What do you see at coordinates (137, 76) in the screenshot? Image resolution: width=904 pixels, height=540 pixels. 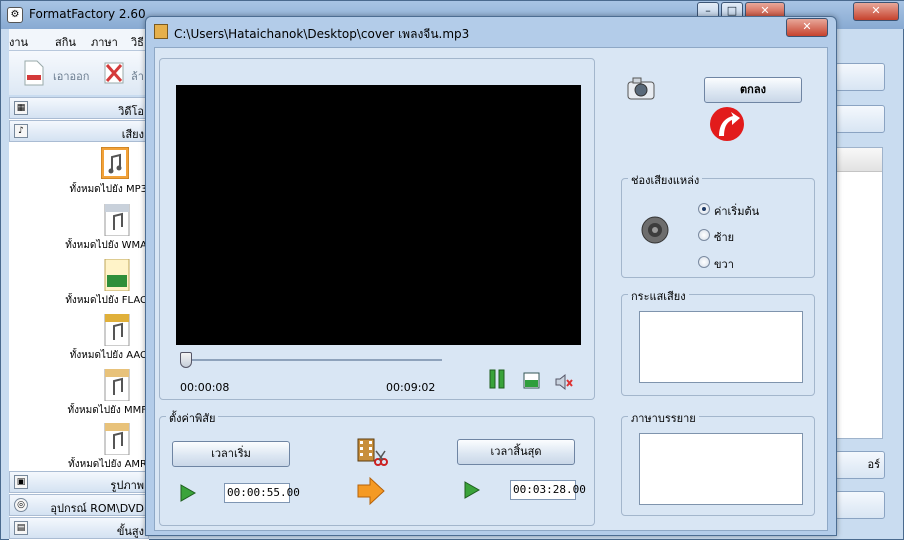 I see `clear-button-label: ล้า` at bounding box center [137, 76].